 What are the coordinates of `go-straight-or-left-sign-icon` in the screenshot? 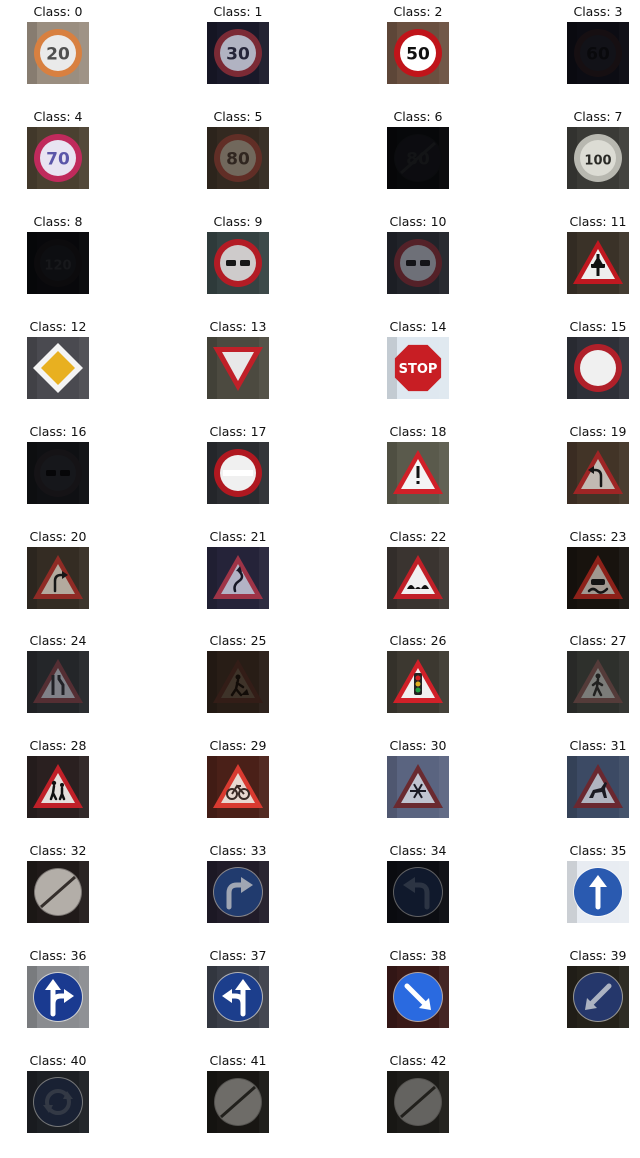 It's located at (238, 997).